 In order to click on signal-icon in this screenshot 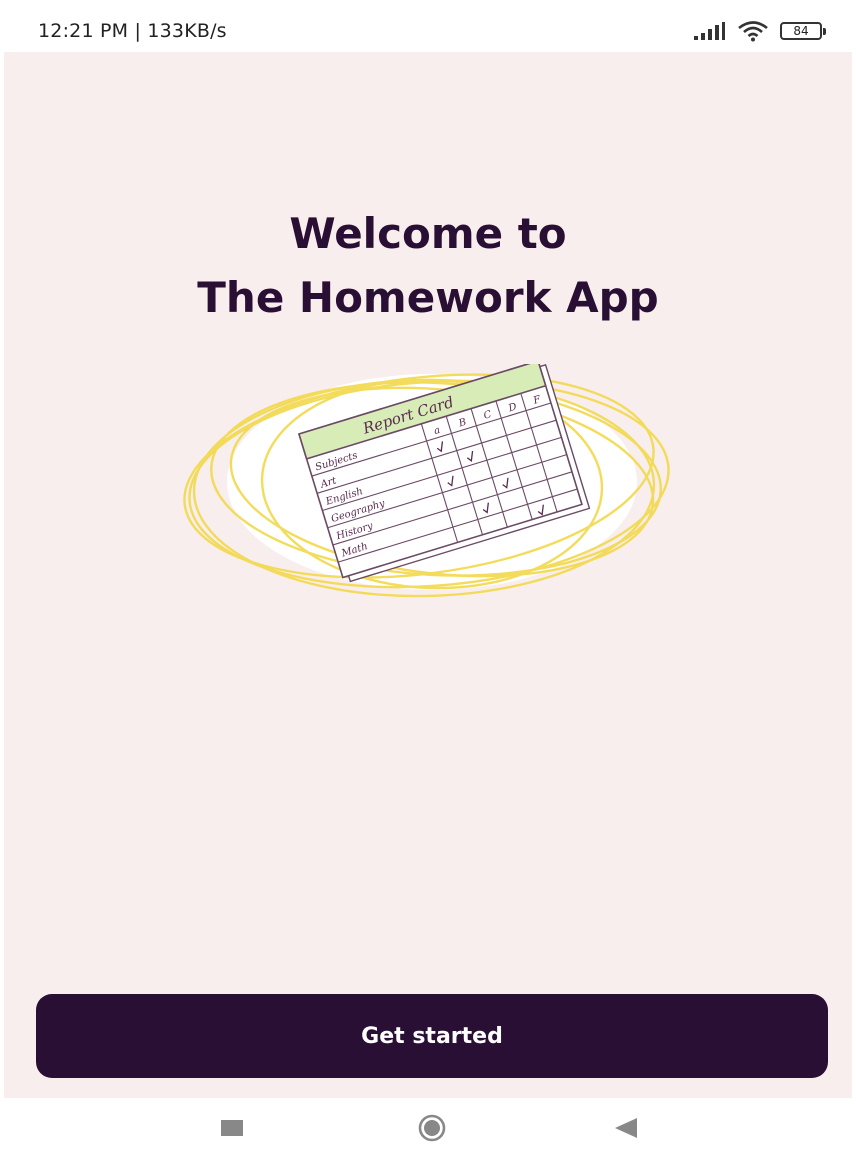, I will do `click(709, 31)`.